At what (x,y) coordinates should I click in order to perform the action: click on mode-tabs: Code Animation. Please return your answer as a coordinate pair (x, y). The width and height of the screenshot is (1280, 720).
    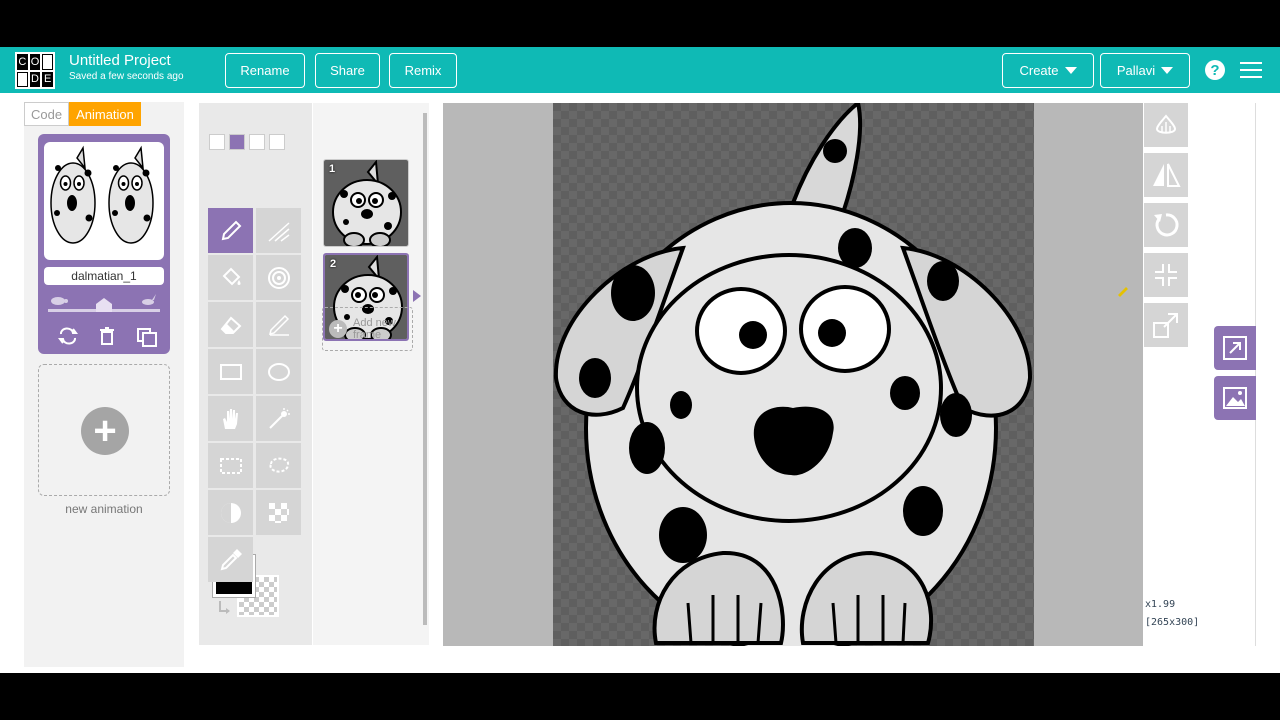
    Looking at the image, I should click on (82, 114).